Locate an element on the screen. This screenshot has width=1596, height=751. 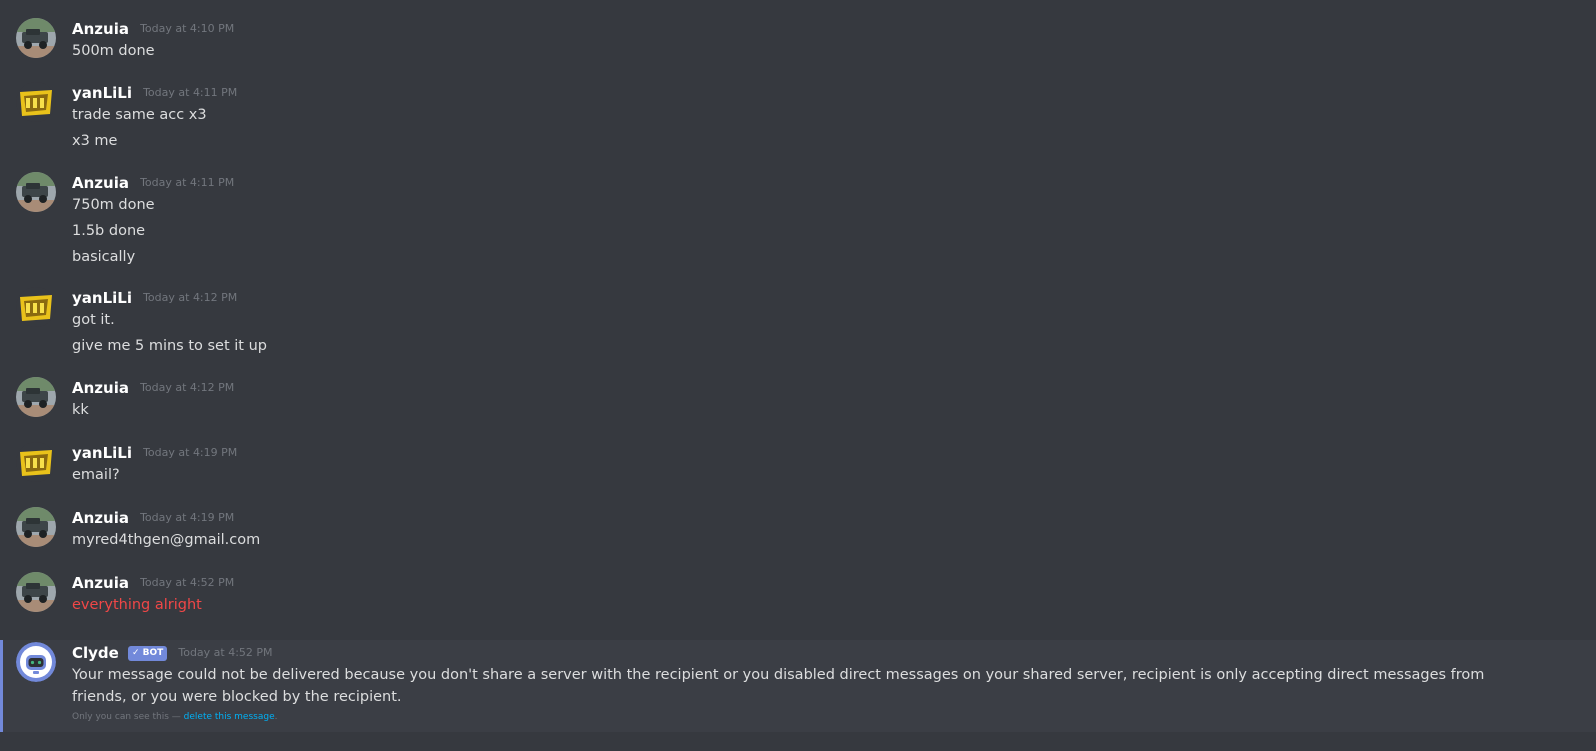
message-text: basically is located at coordinates (104, 257).